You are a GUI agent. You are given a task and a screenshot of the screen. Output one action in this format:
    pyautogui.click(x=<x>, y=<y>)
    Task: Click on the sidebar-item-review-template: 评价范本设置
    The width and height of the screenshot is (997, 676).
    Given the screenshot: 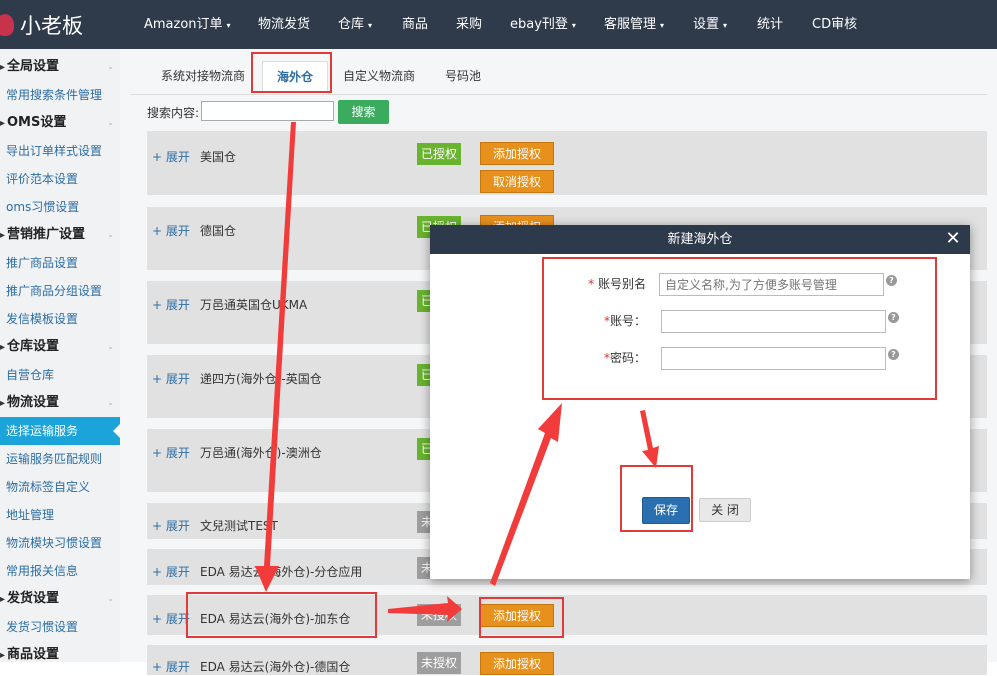 What is the action you would take?
    pyautogui.click(x=60, y=179)
    